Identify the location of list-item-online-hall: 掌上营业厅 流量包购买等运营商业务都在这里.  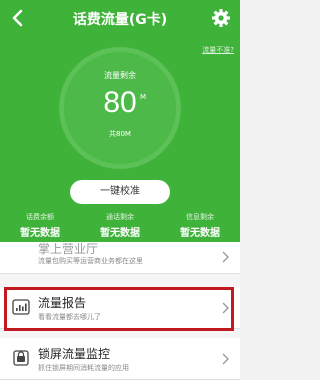
(120, 258).